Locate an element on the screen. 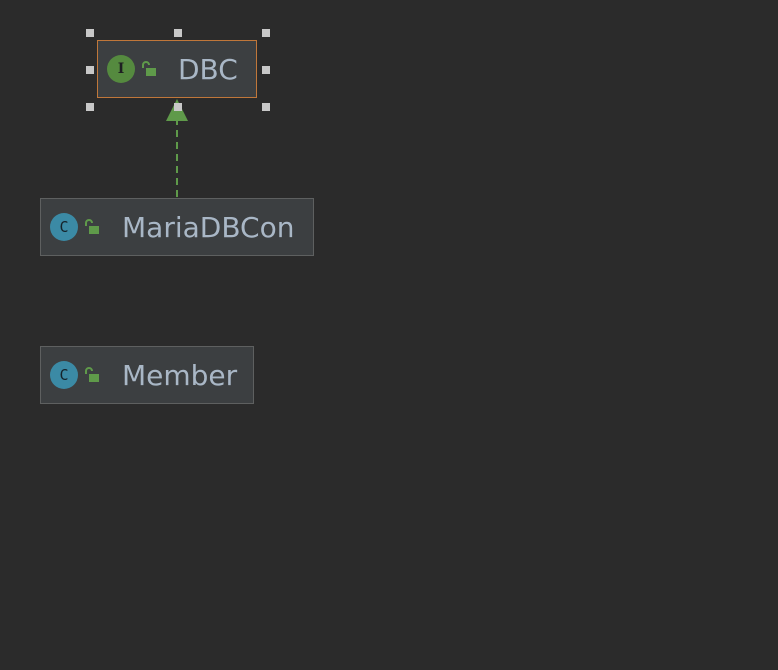 The height and width of the screenshot is (670, 778). node-mariadbcon: C MariaDBCon is located at coordinates (177, 227).